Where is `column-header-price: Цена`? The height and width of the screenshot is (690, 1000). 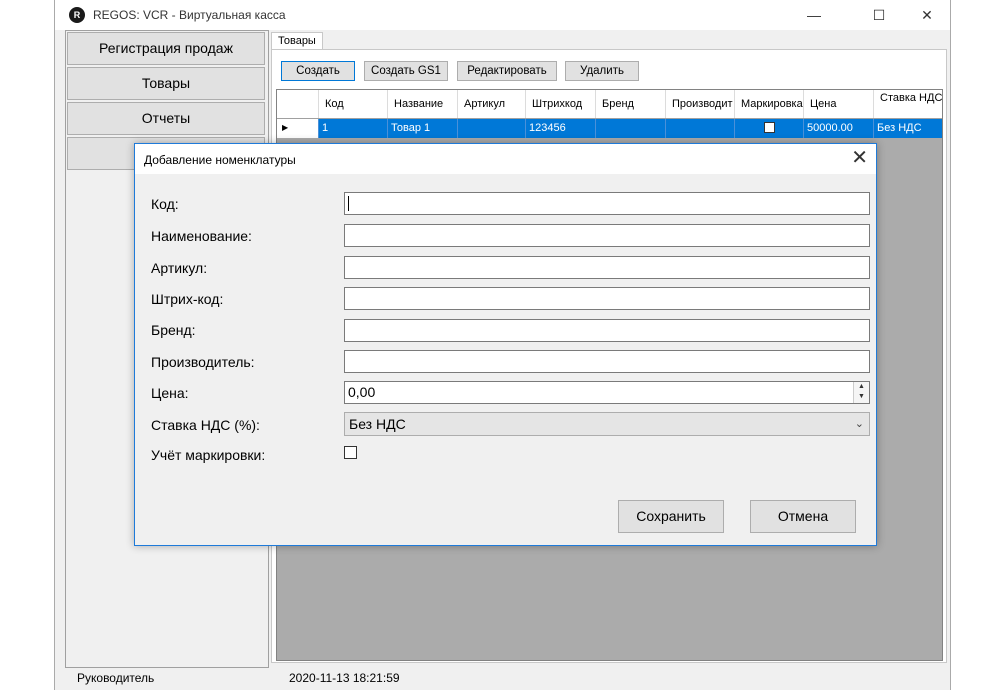 column-header-price: Цена is located at coordinates (839, 104).